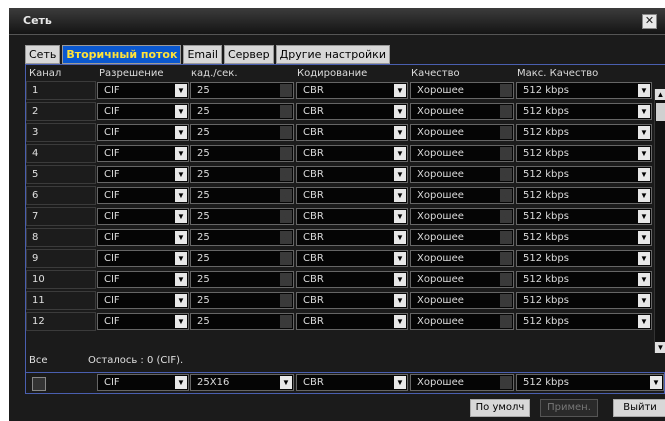  I want to click on scroll-thumb, so click(660, 112).